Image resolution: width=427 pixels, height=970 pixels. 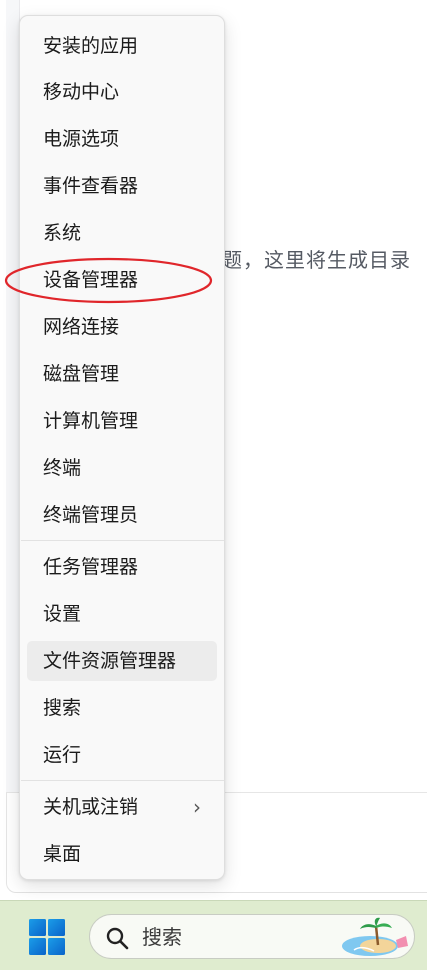 I want to click on search-icon, so click(x=117, y=938).